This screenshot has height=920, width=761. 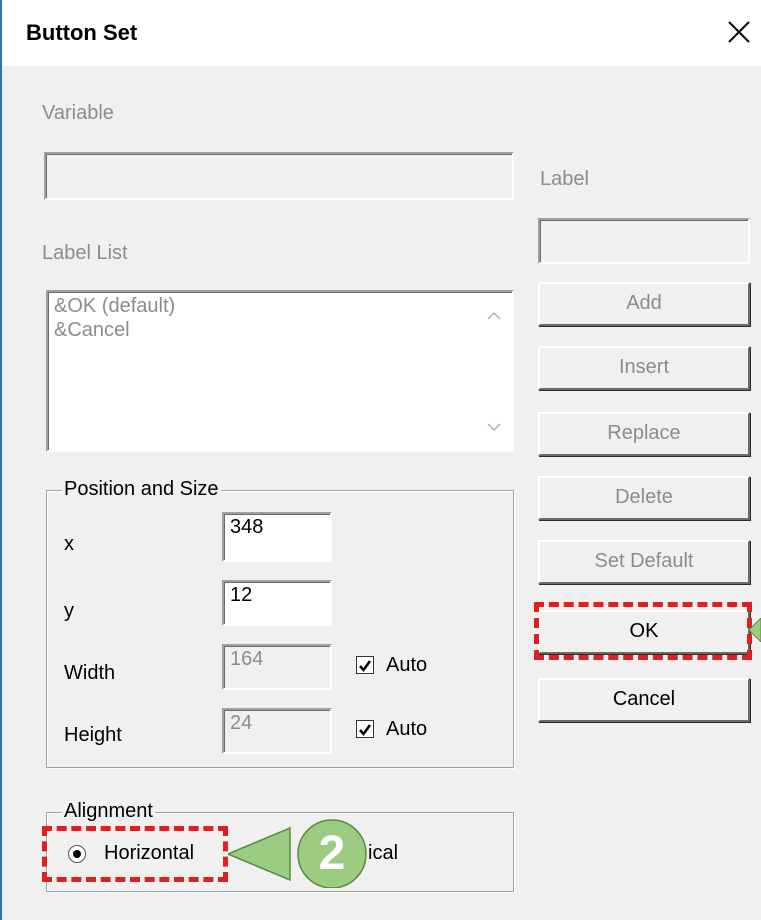 What do you see at coordinates (494, 428) in the screenshot?
I see `scroll-down-icon` at bounding box center [494, 428].